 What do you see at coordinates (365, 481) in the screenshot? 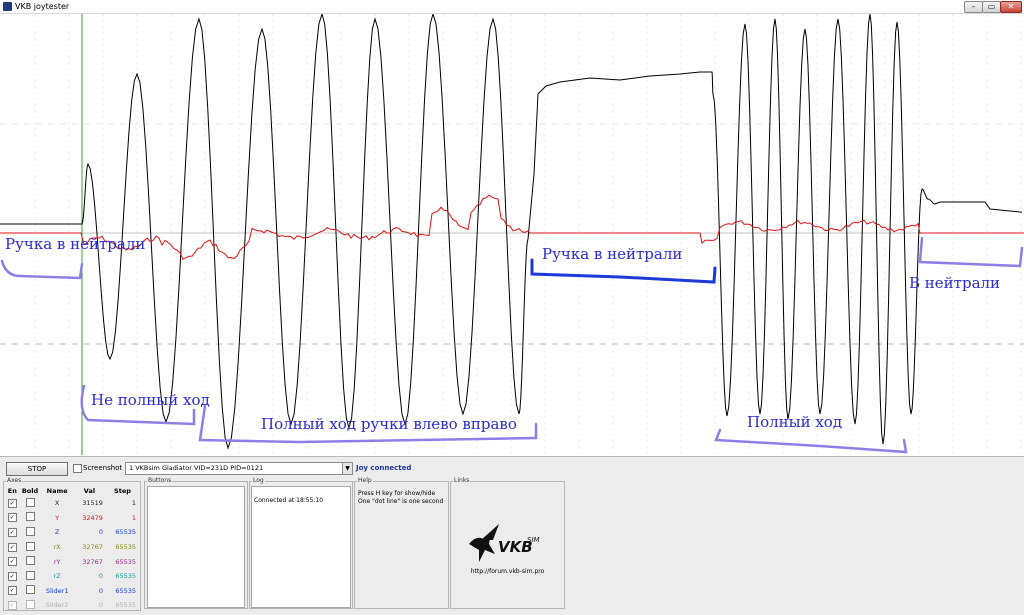
I see `help-group-title: Help` at bounding box center [365, 481].